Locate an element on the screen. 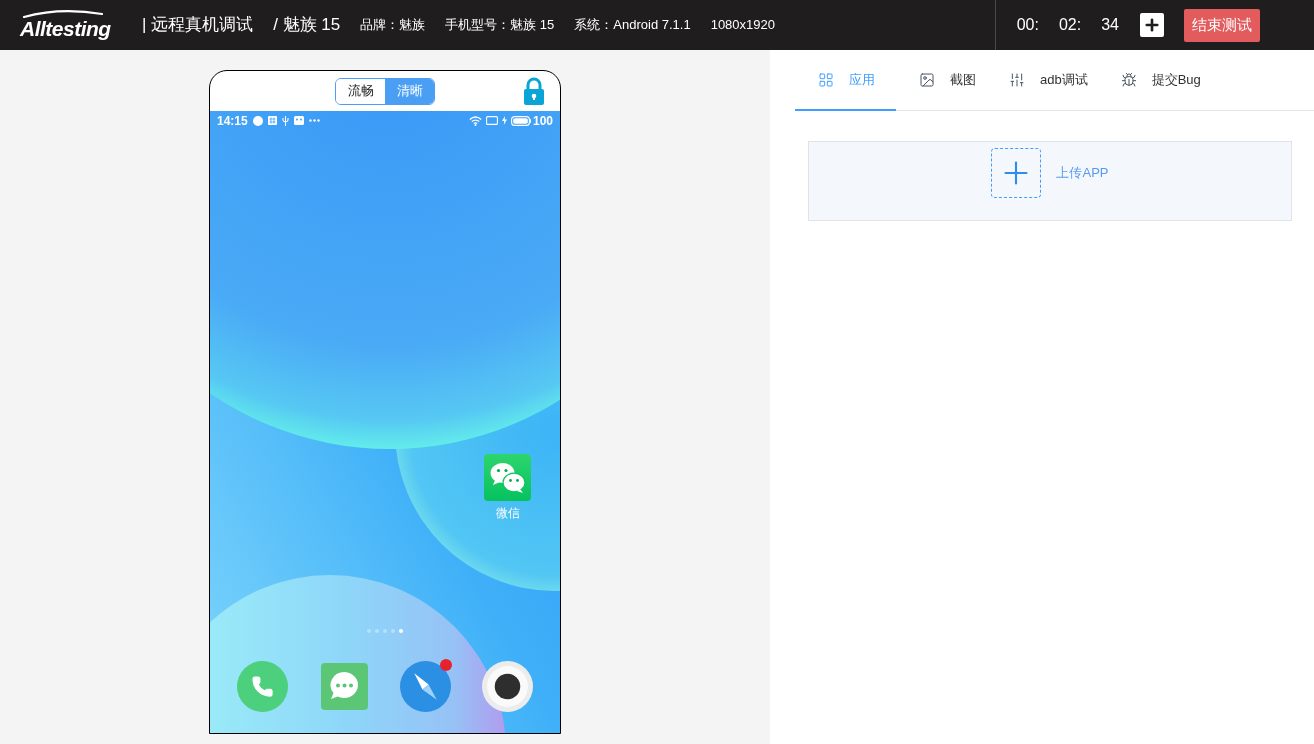  grid-icon is located at coordinates (826, 79).